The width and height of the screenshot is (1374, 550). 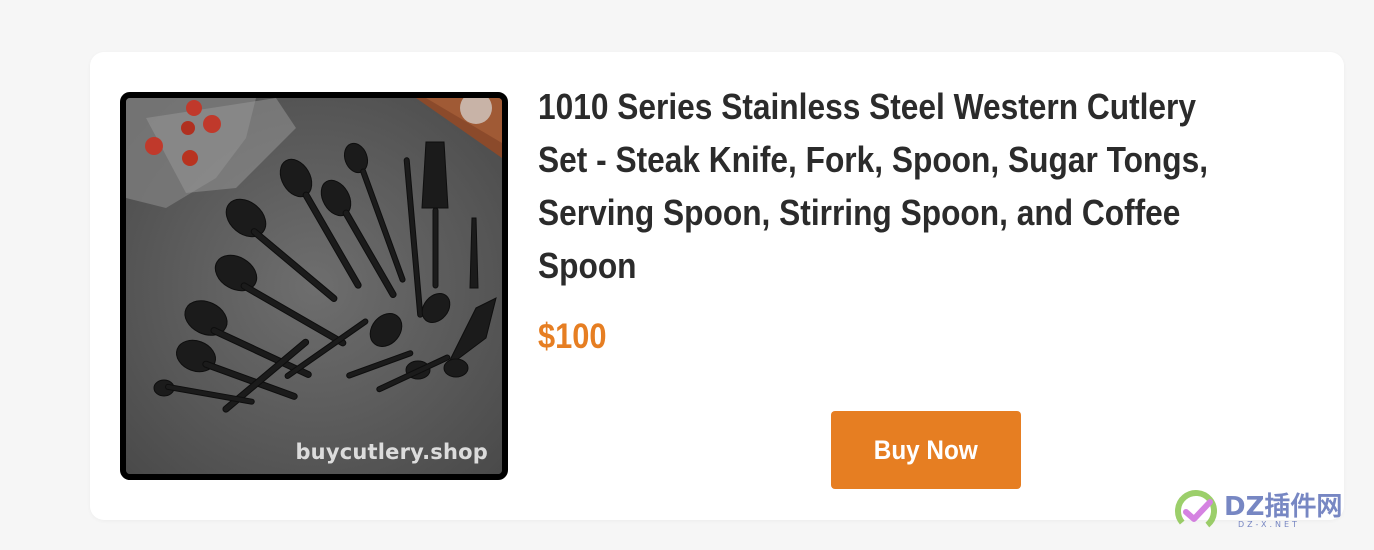 I want to click on product-price: $100, so click(x=572, y=336).